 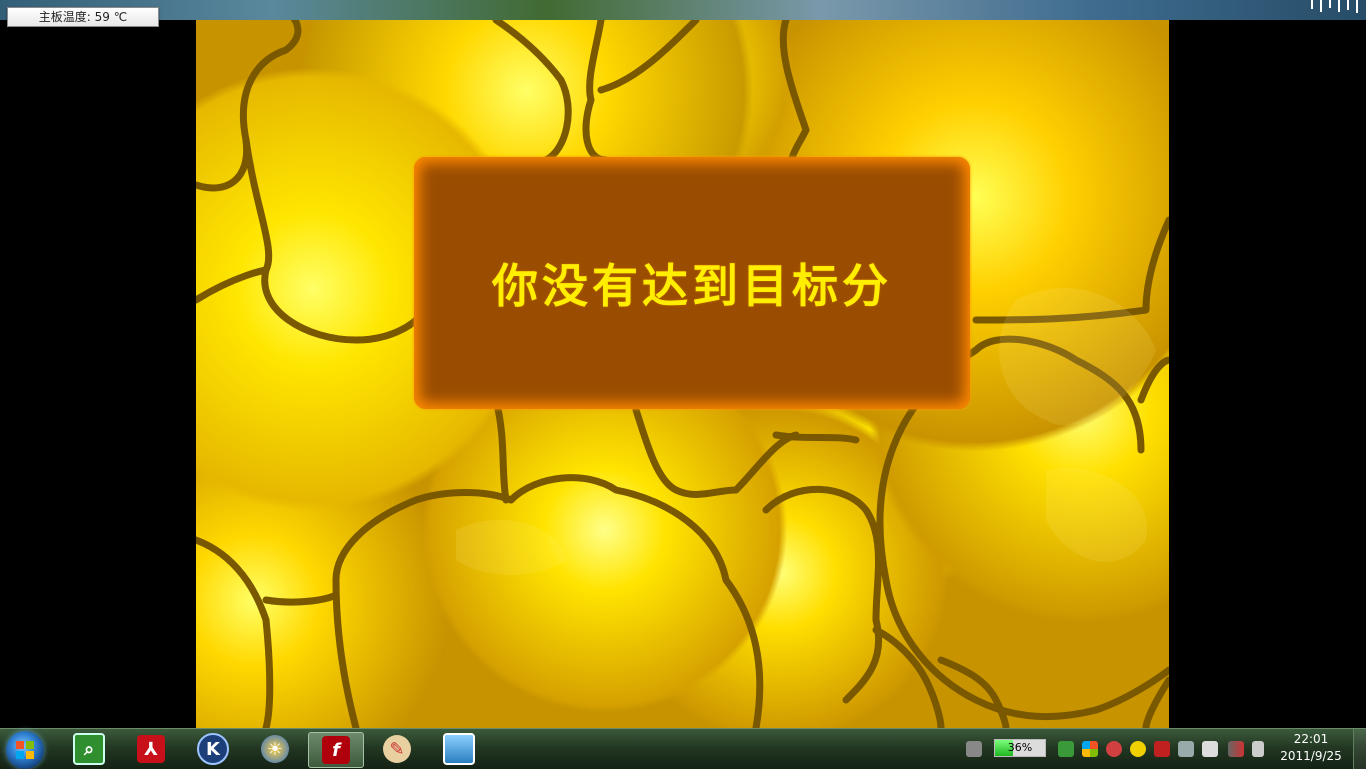 I want to click on target-score-message: 你没有达到目标分, so click(x=692, y=286).